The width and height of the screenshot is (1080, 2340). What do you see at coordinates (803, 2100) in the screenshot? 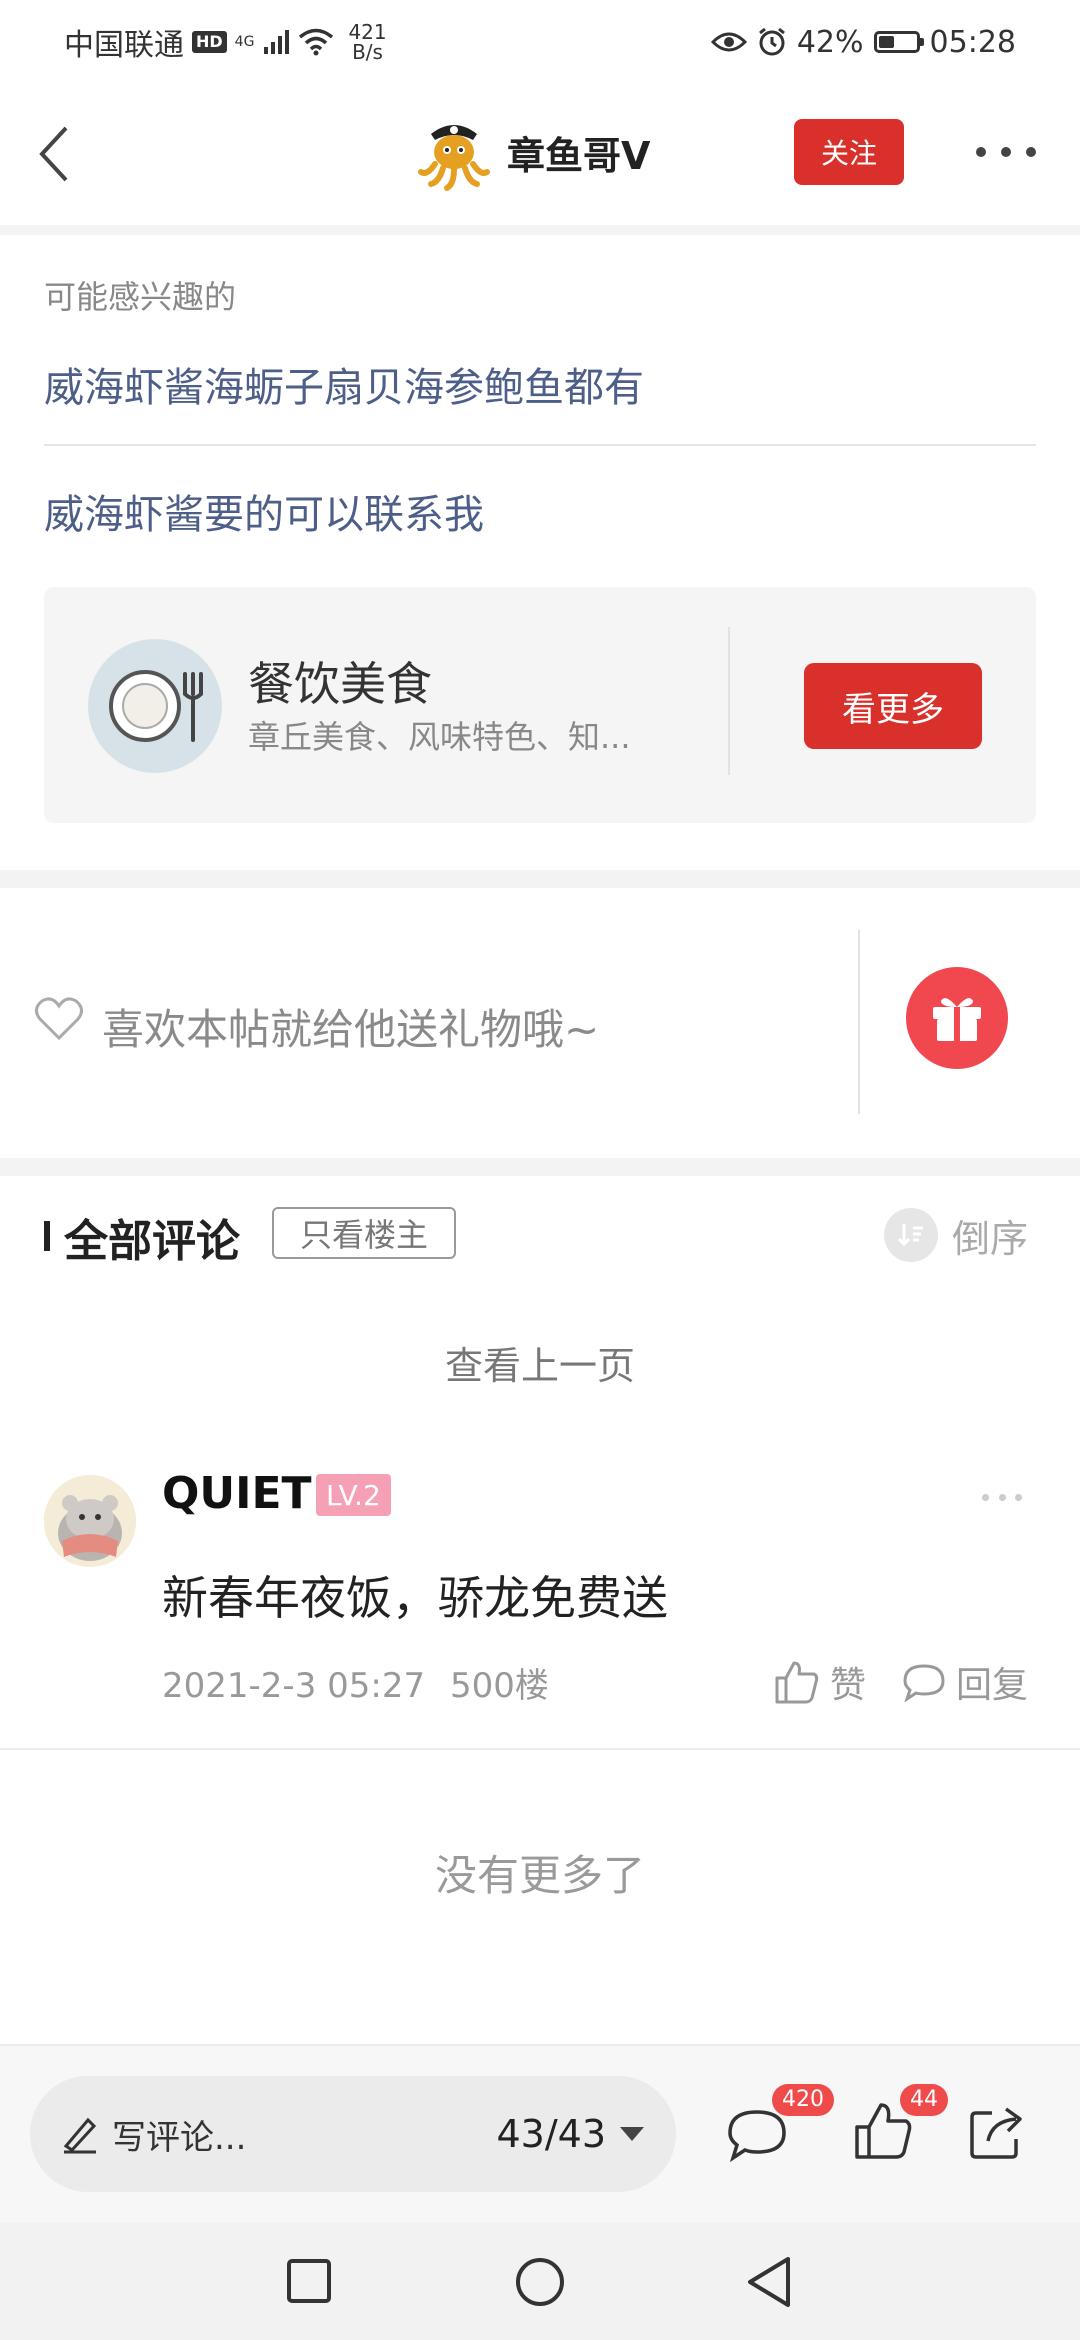
I see `comments-count-badge: 420` at bounding box center [803, 2100].